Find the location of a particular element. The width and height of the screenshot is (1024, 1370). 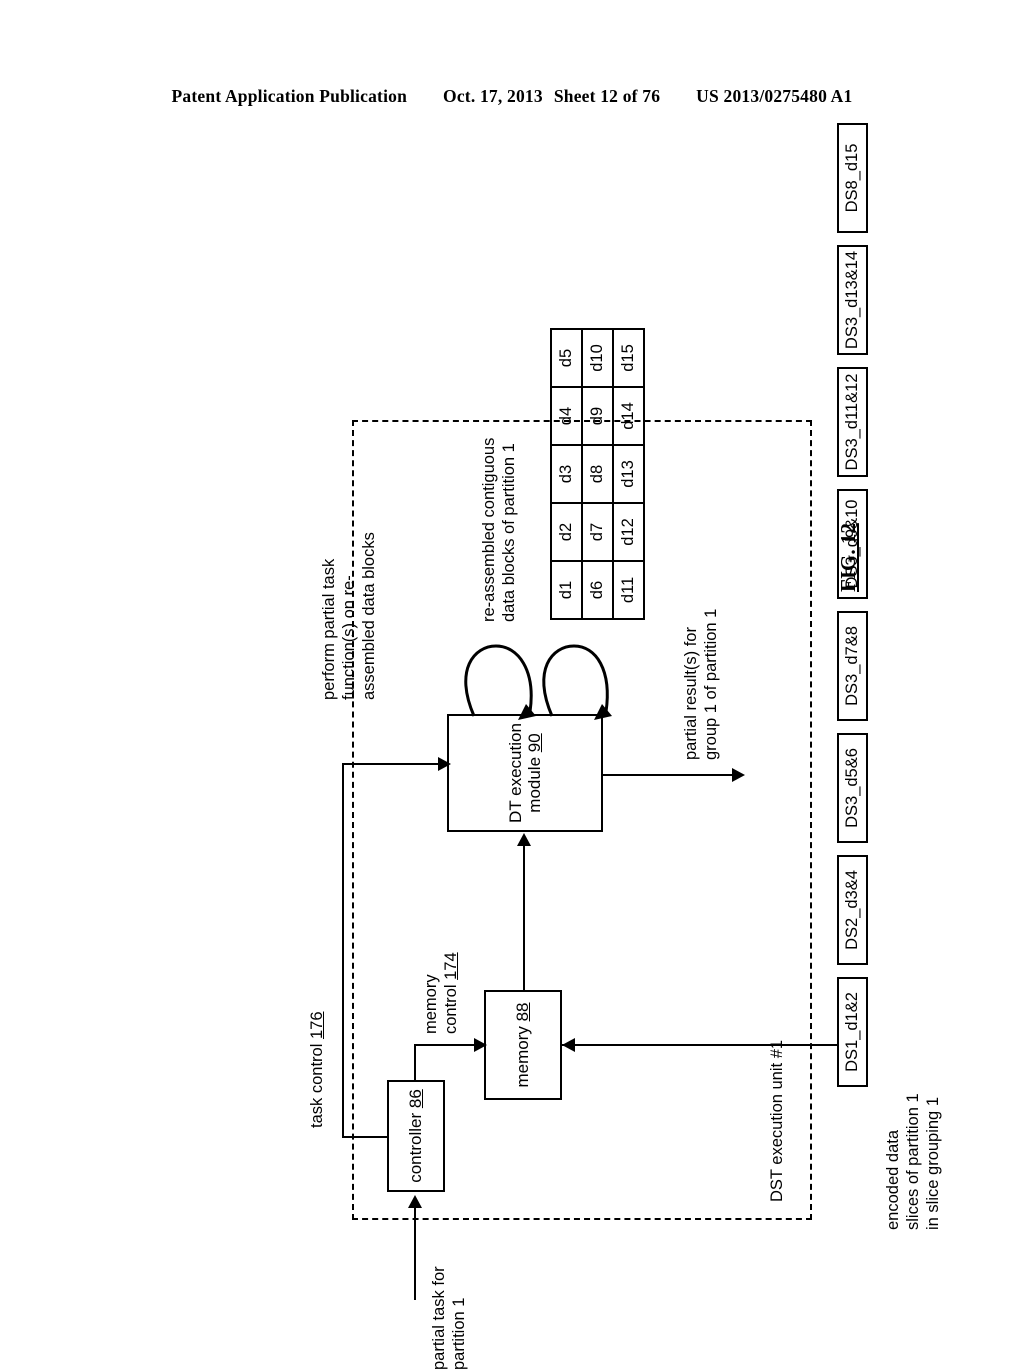

data-cell: d3 is located at coordinates (566, 474).